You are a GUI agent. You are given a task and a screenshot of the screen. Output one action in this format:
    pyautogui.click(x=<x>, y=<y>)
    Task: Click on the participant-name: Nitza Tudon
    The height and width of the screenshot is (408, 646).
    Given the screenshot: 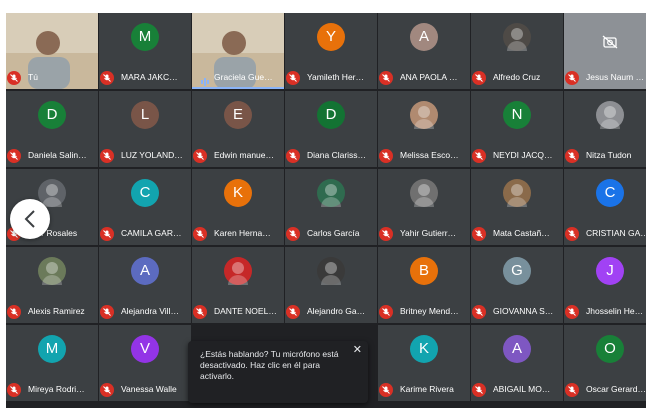 What is the action you would take?
    pyautogui.click(x=609, y=155)
    